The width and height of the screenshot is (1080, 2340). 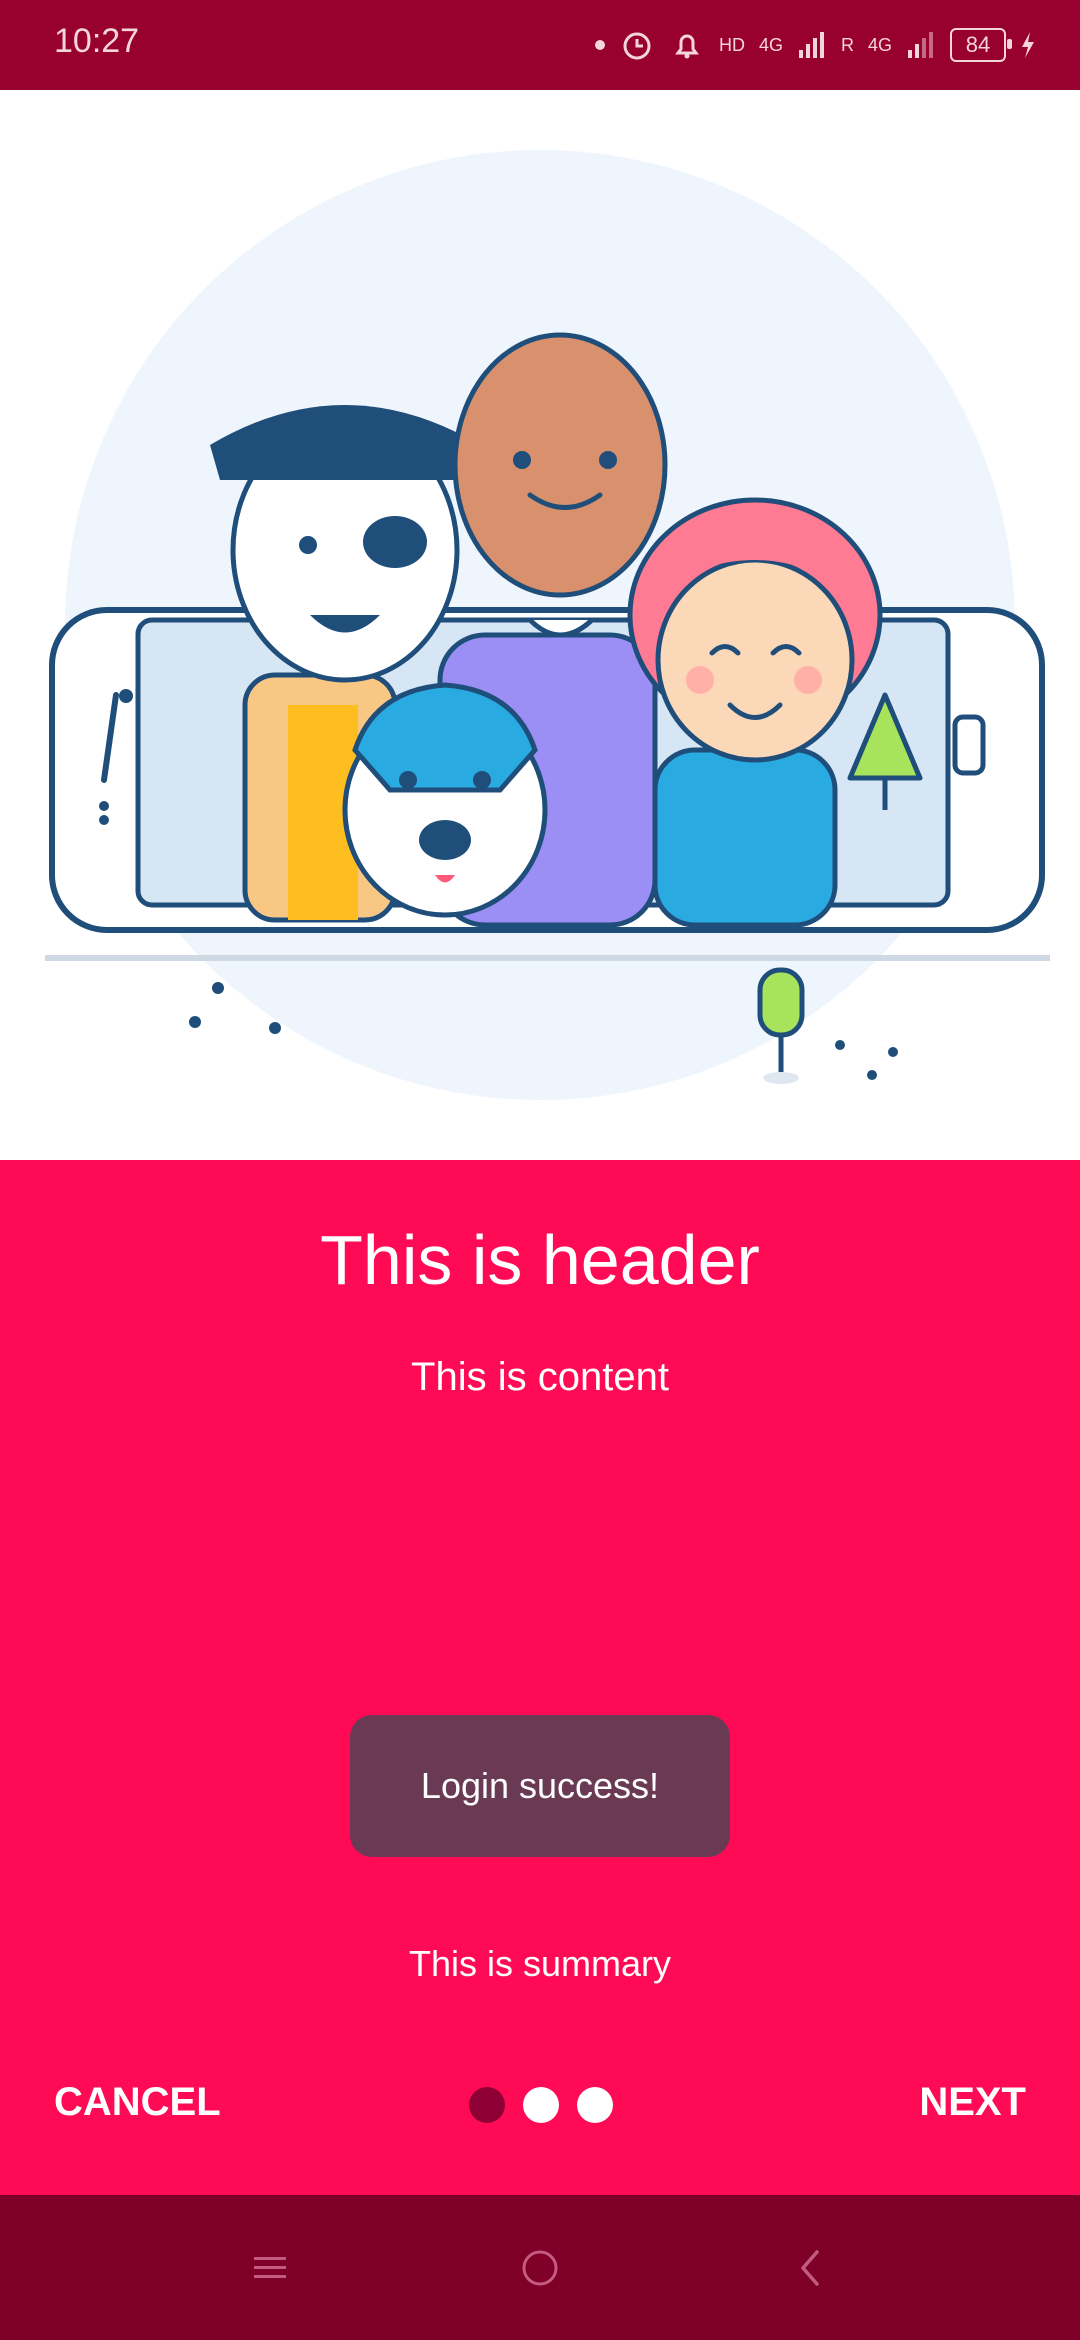 I want to click on status-icons: HD 4G R 4G 84, so click(x=815, y=45).